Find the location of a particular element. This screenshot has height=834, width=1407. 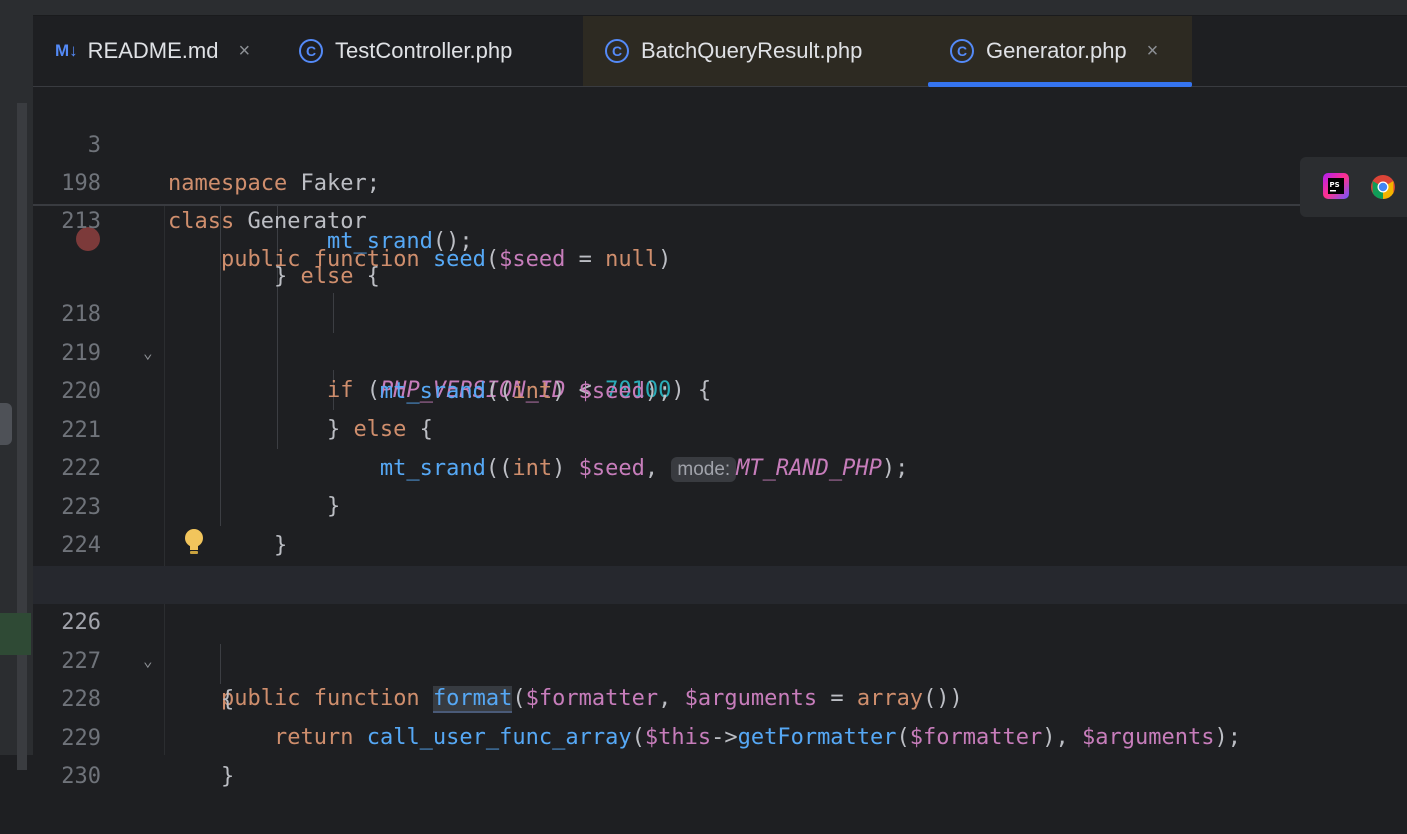

code-text: public function seed($seed = null) is located at coordinates (446, 259).